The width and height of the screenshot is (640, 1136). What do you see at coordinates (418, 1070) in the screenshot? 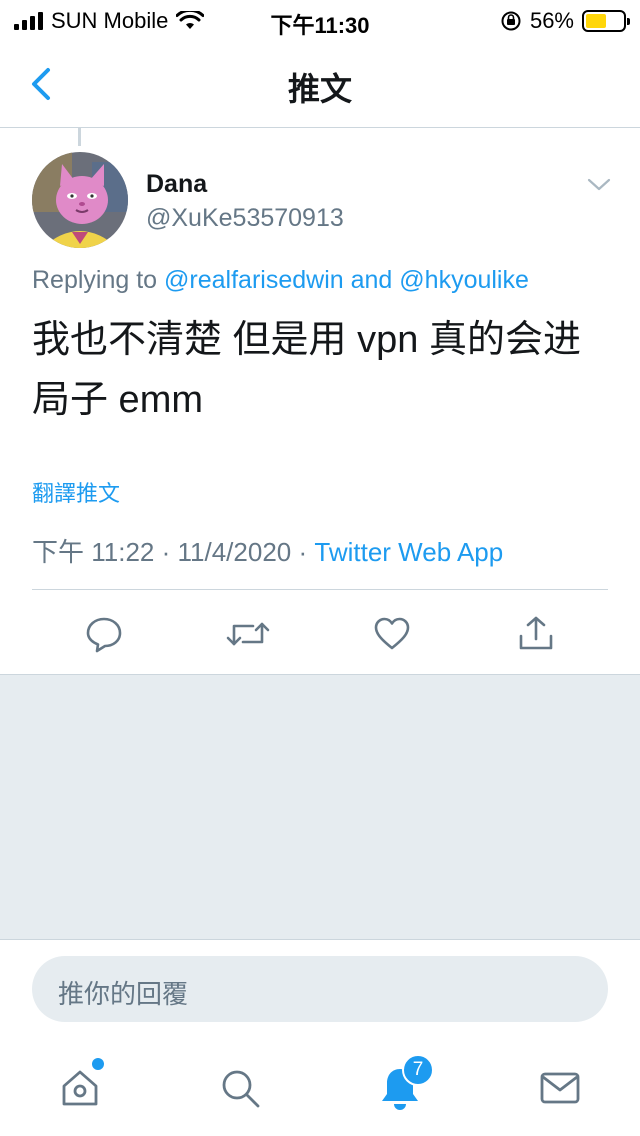
I see `notifications-badge: 7` at bounding box center [418, 1070].